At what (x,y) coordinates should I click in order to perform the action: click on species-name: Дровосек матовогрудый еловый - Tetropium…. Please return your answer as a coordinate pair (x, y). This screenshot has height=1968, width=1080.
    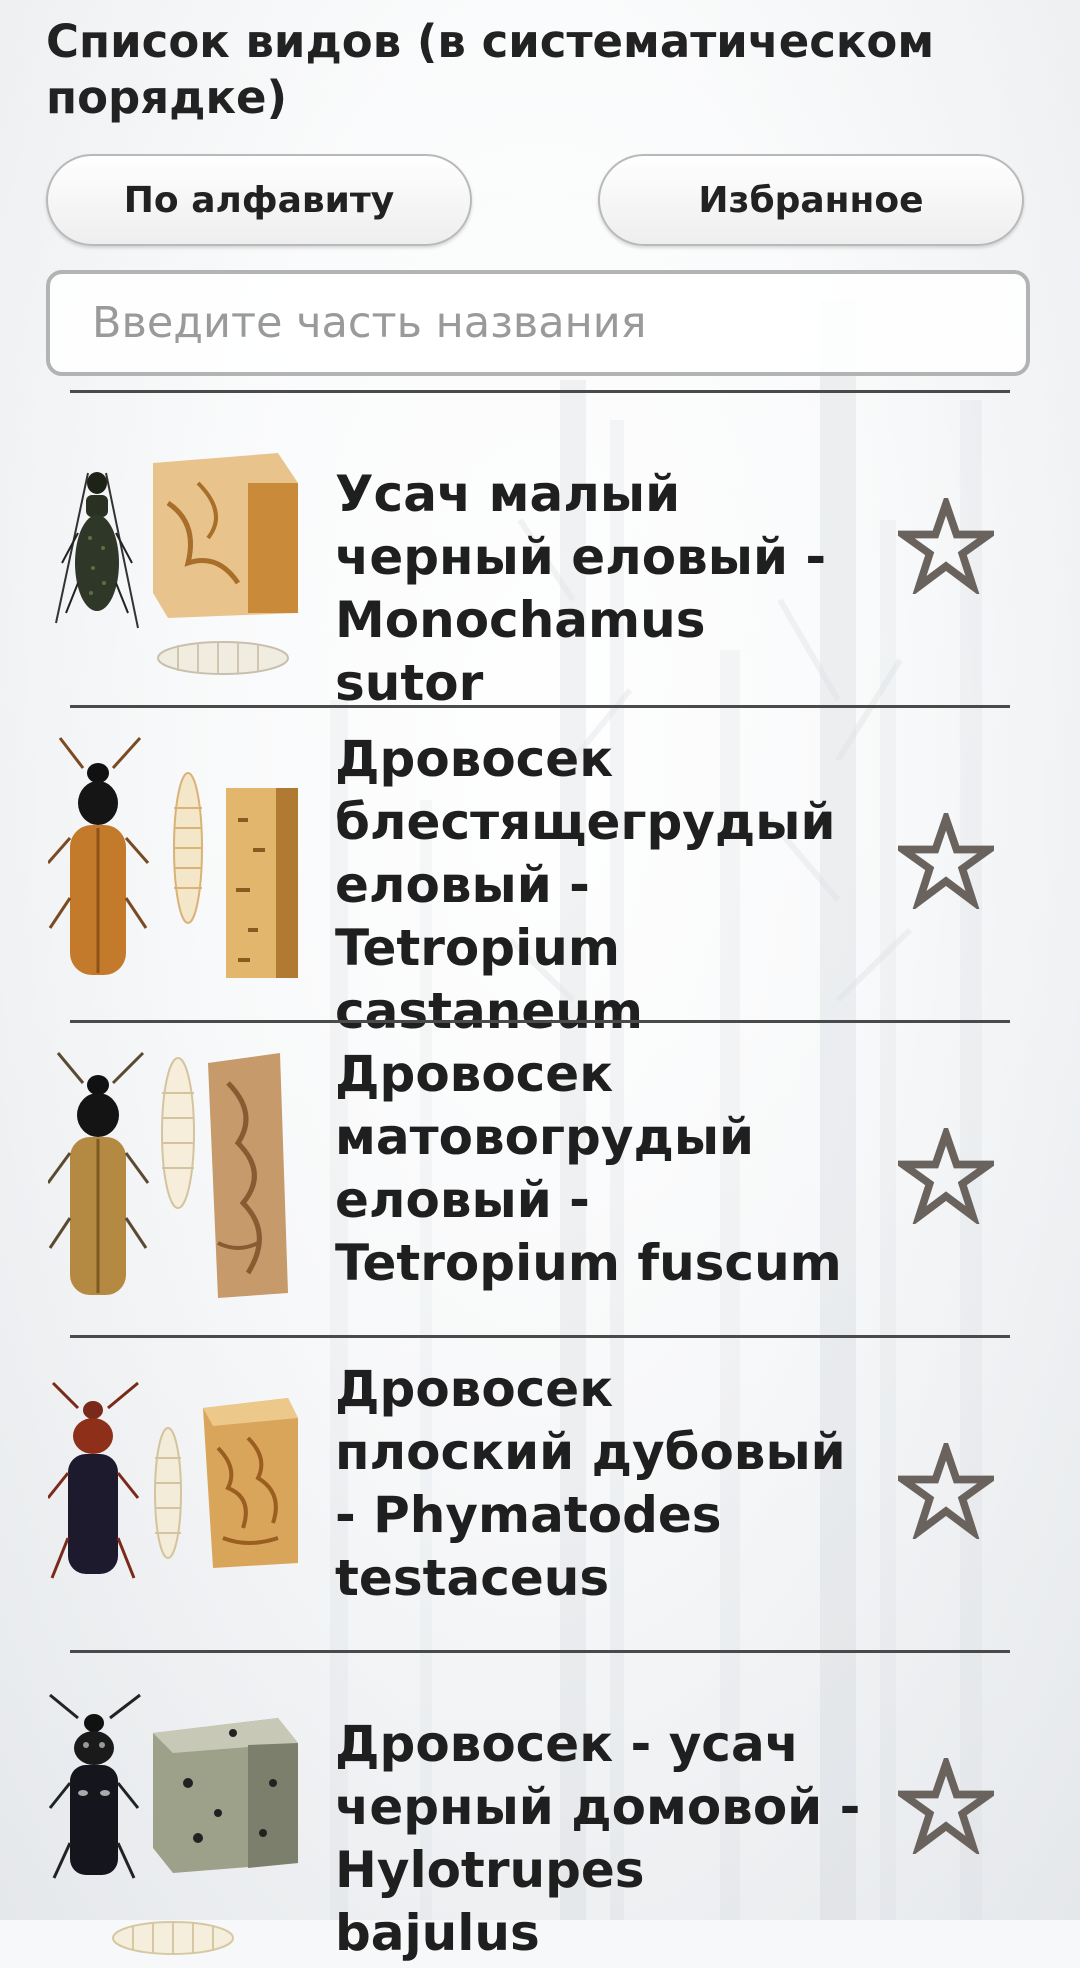
    Looking at the image, I should click on (588, 1168).